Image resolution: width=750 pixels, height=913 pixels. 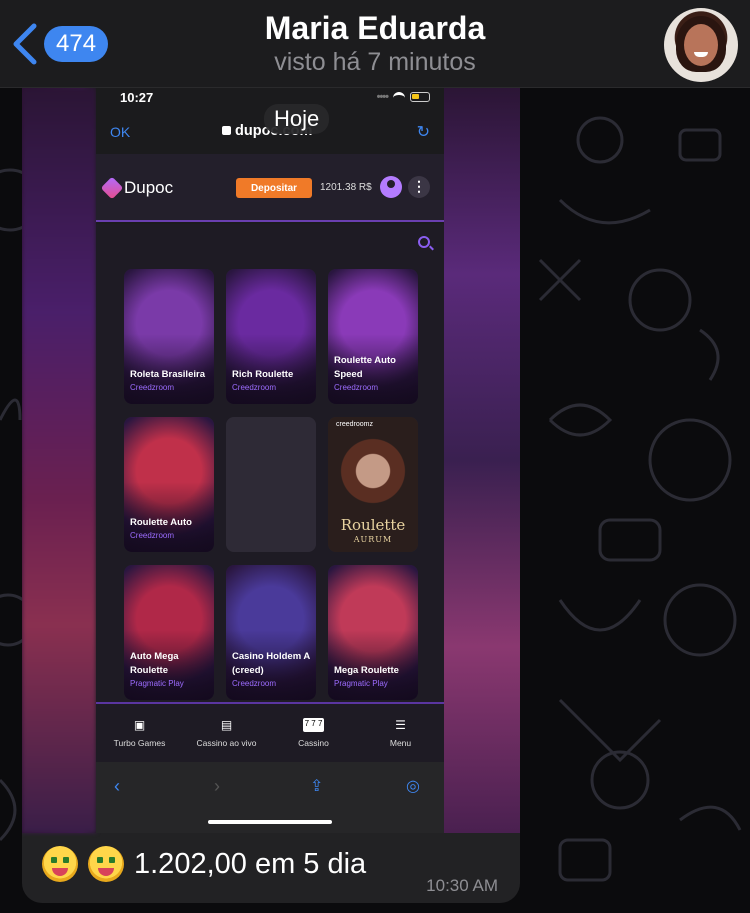 What do you see at coordinates (375, 62) in the screenshot?
I see `chat-status: visto há 7 minutos` at bounding box center [375, 62].